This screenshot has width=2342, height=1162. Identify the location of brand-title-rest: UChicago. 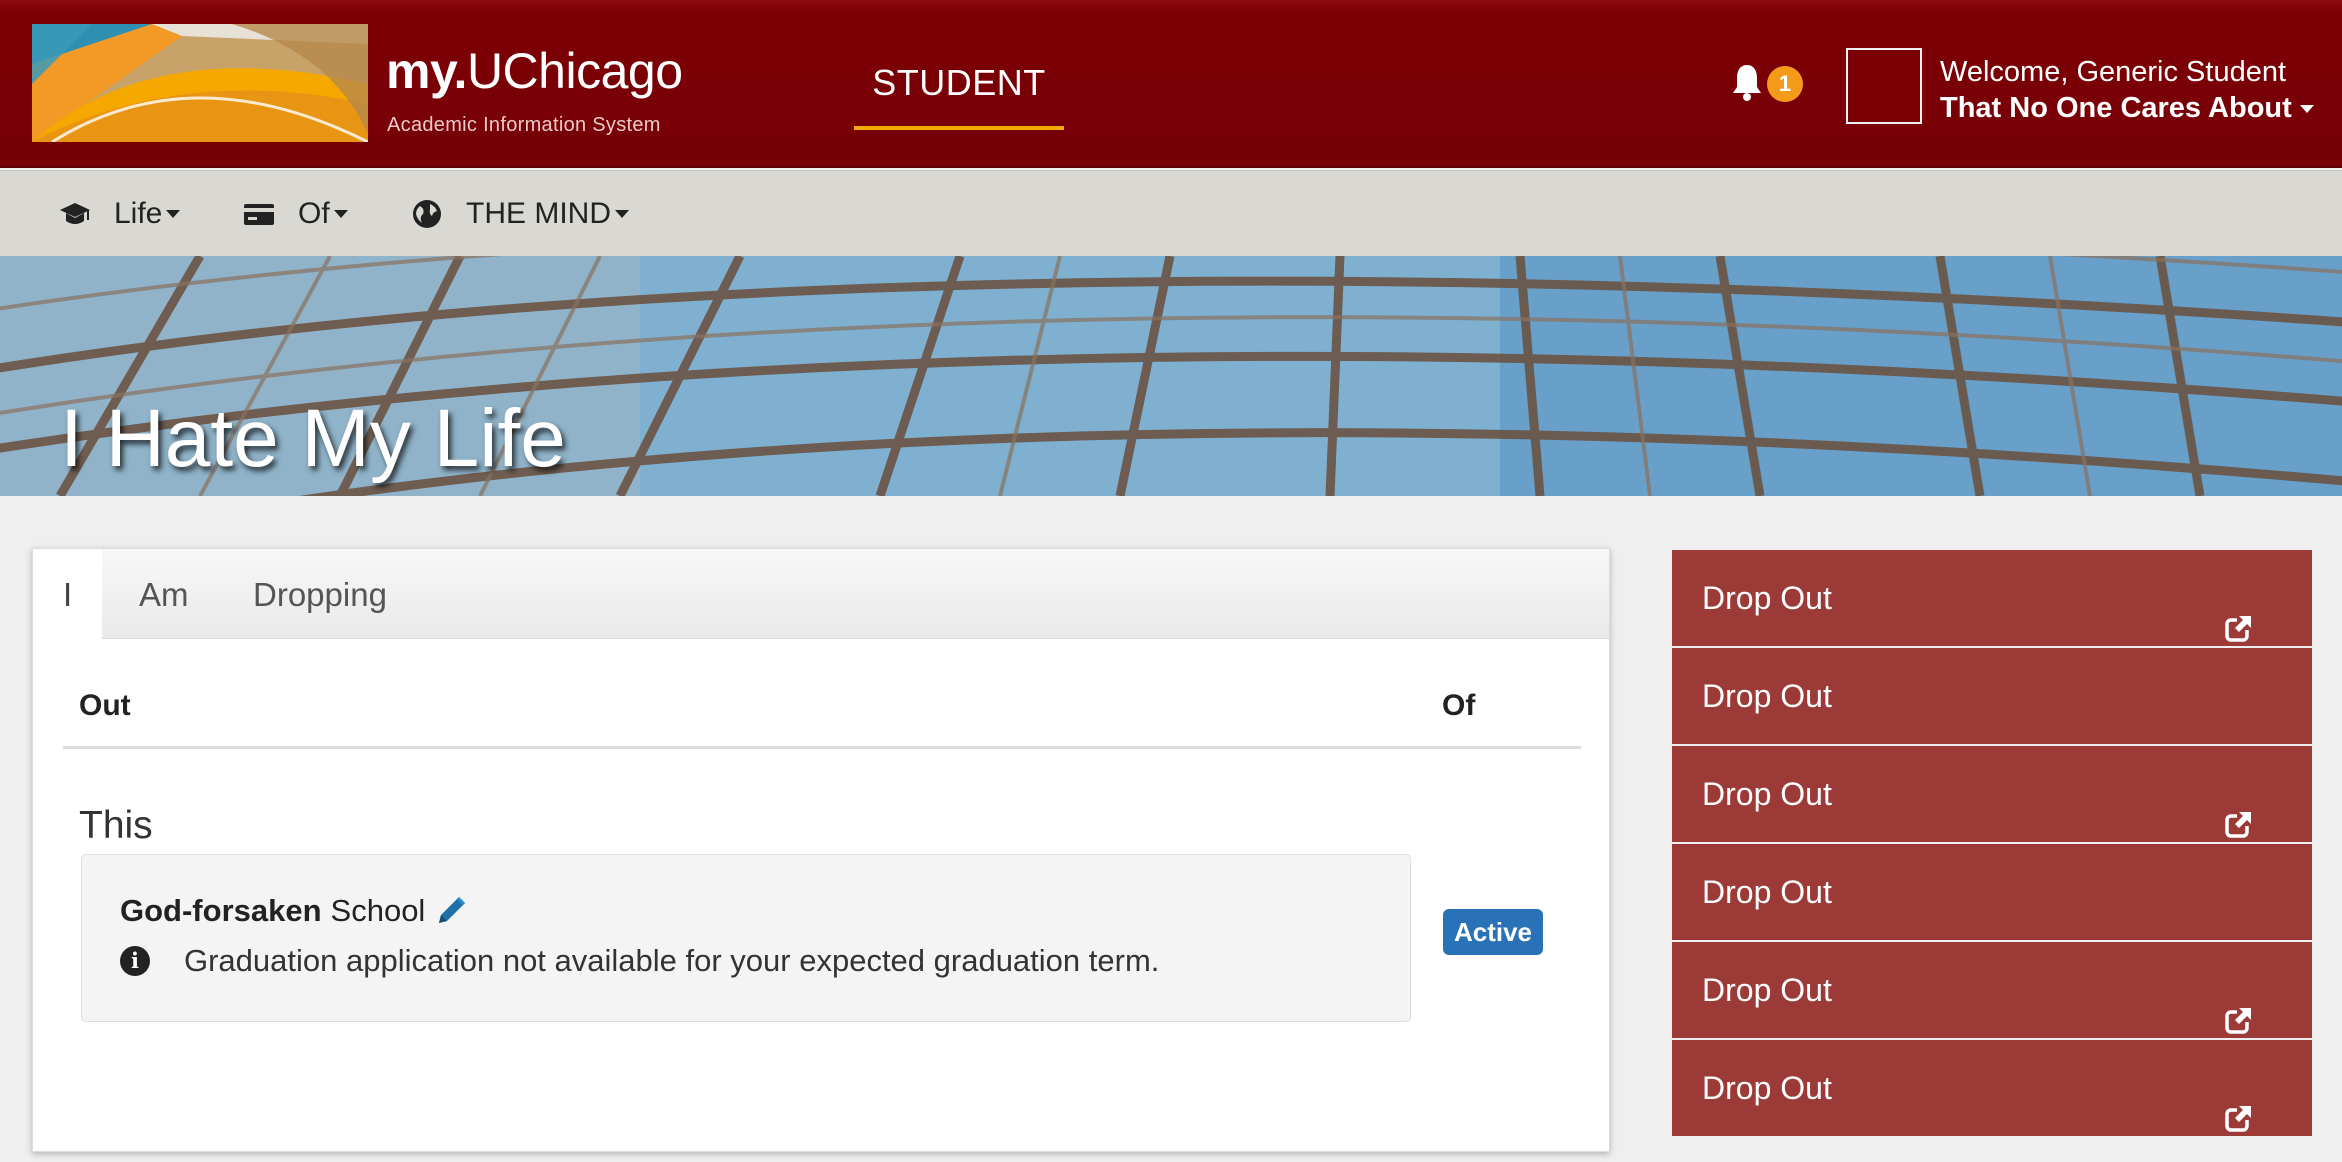
(574, 71).